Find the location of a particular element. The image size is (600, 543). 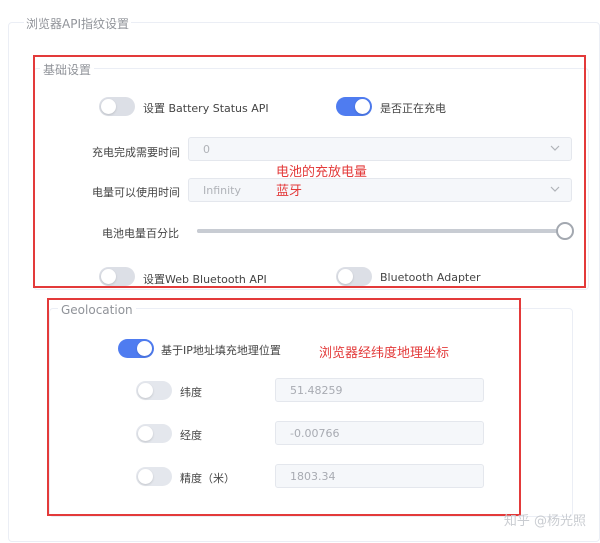

geolocation-annotation: 浏览器经纬度地理坐标 is located at coordinates (384, 353).